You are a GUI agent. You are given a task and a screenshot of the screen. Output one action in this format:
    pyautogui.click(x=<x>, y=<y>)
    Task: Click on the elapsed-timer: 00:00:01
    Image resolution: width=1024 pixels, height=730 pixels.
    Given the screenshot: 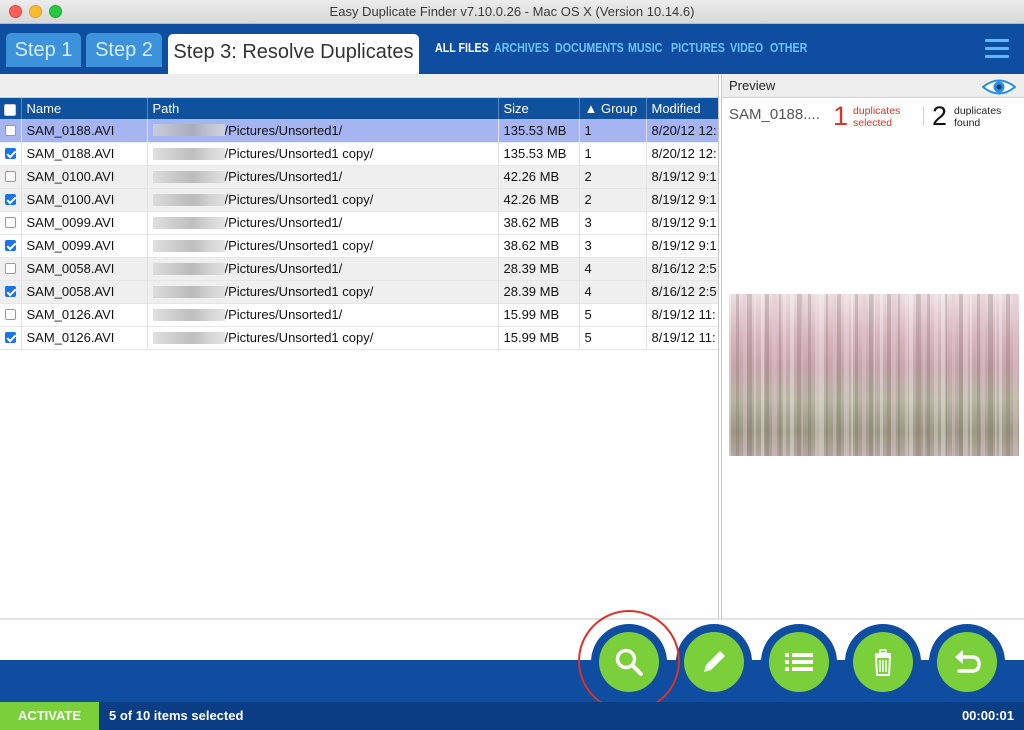 What is the action you would take?
    pyautogui.click(x=987, y=715)
    